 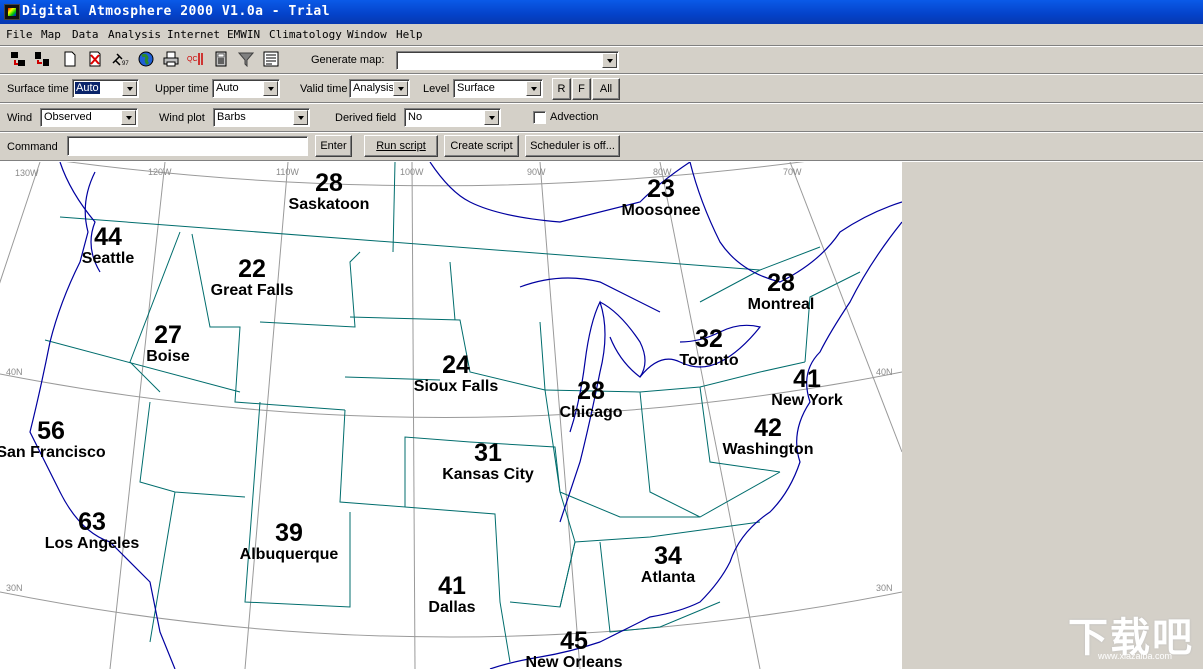 I want to click on create-script-button: Create script, so click(x=481, y=146).